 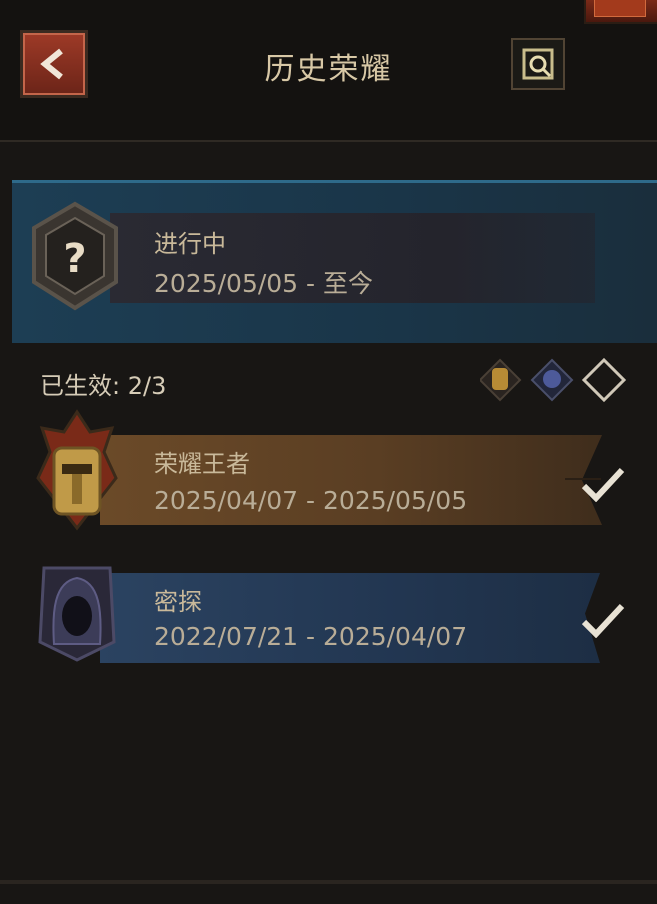 What do you see at coordinates (328, 66) in the screenshot?
I see `header: 历史荣耀` at bounding box center [328, 66].